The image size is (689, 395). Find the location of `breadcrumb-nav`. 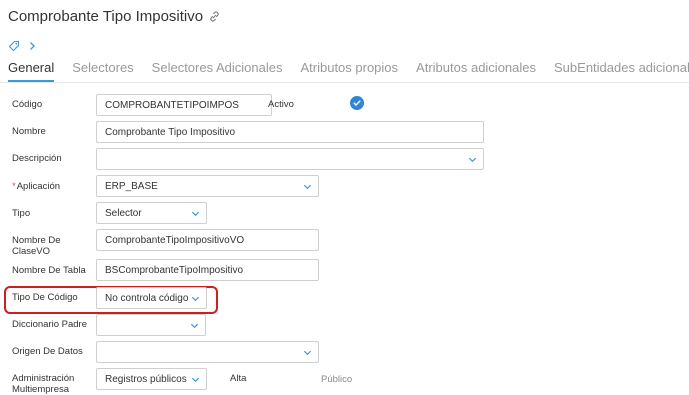

breadcrumb-nav is located at coordinates (23, 46).